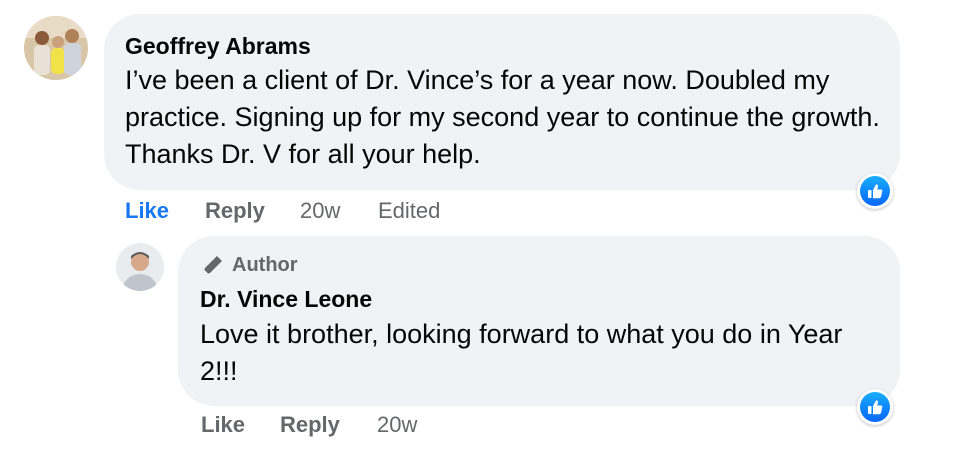 The image size is (976, 452). Describe the element at coordinates (235, 211) in the screenshot. I see `comment-reply-button: Reply` at that location.